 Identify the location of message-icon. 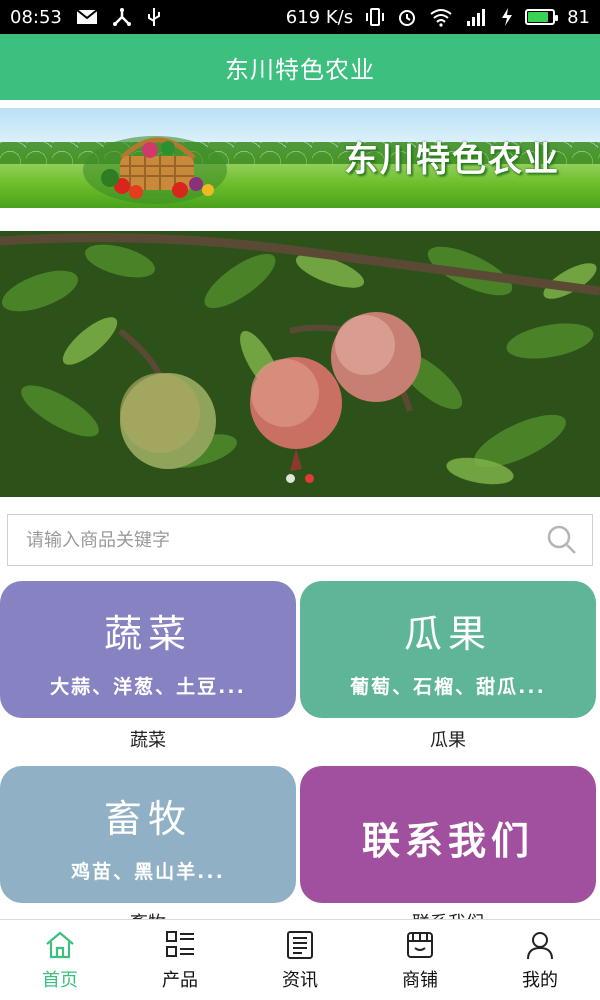
(87, 17).